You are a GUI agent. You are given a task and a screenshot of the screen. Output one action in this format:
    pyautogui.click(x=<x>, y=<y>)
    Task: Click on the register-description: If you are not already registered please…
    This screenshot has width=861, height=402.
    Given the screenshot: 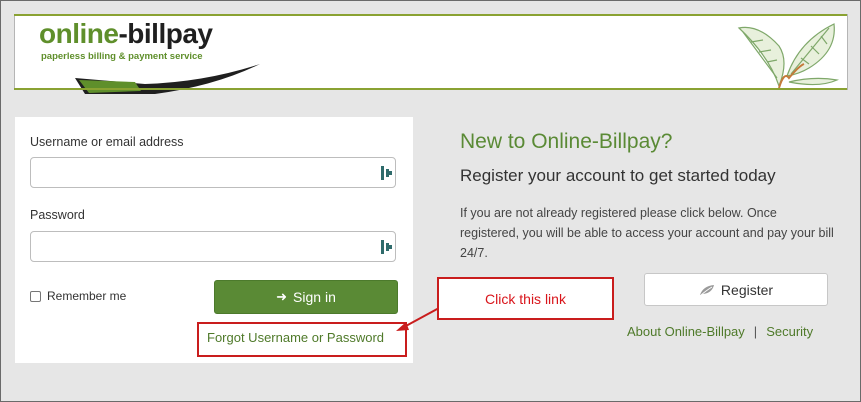 What is the action you would take?
    pyautogui.click(x=647, y=233)
    